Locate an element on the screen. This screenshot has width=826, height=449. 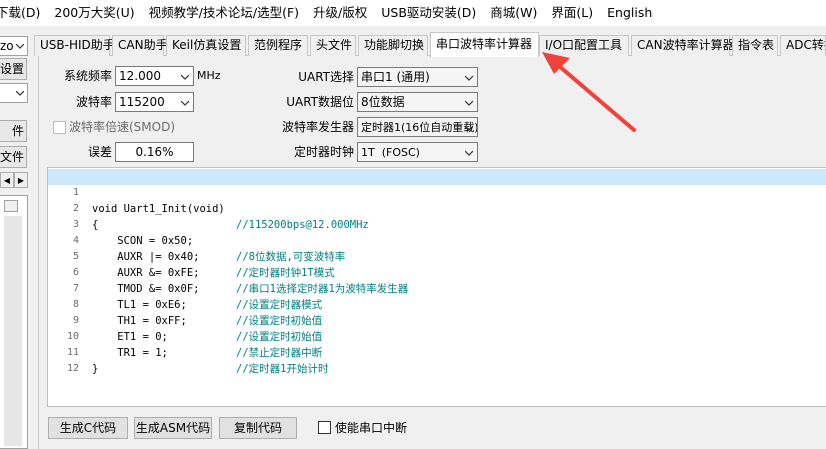
error-label: 误差 is located at coordinates (99, 152).